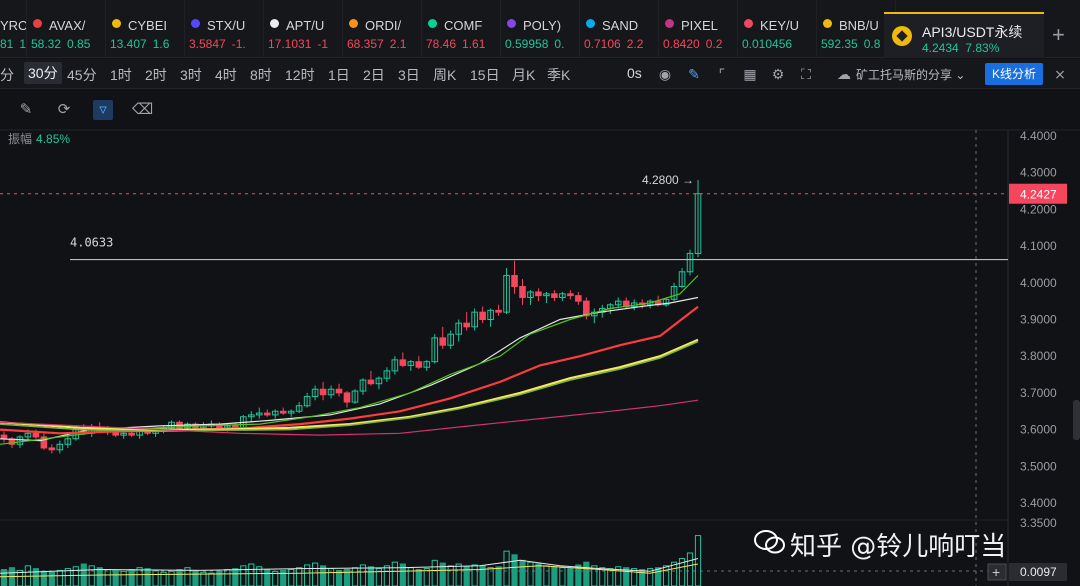 The image size is (1080, 586). Describe the element at coordinates (1038, 246) in the screenshot. I see `y-tick-label: 4.1000` at that location.